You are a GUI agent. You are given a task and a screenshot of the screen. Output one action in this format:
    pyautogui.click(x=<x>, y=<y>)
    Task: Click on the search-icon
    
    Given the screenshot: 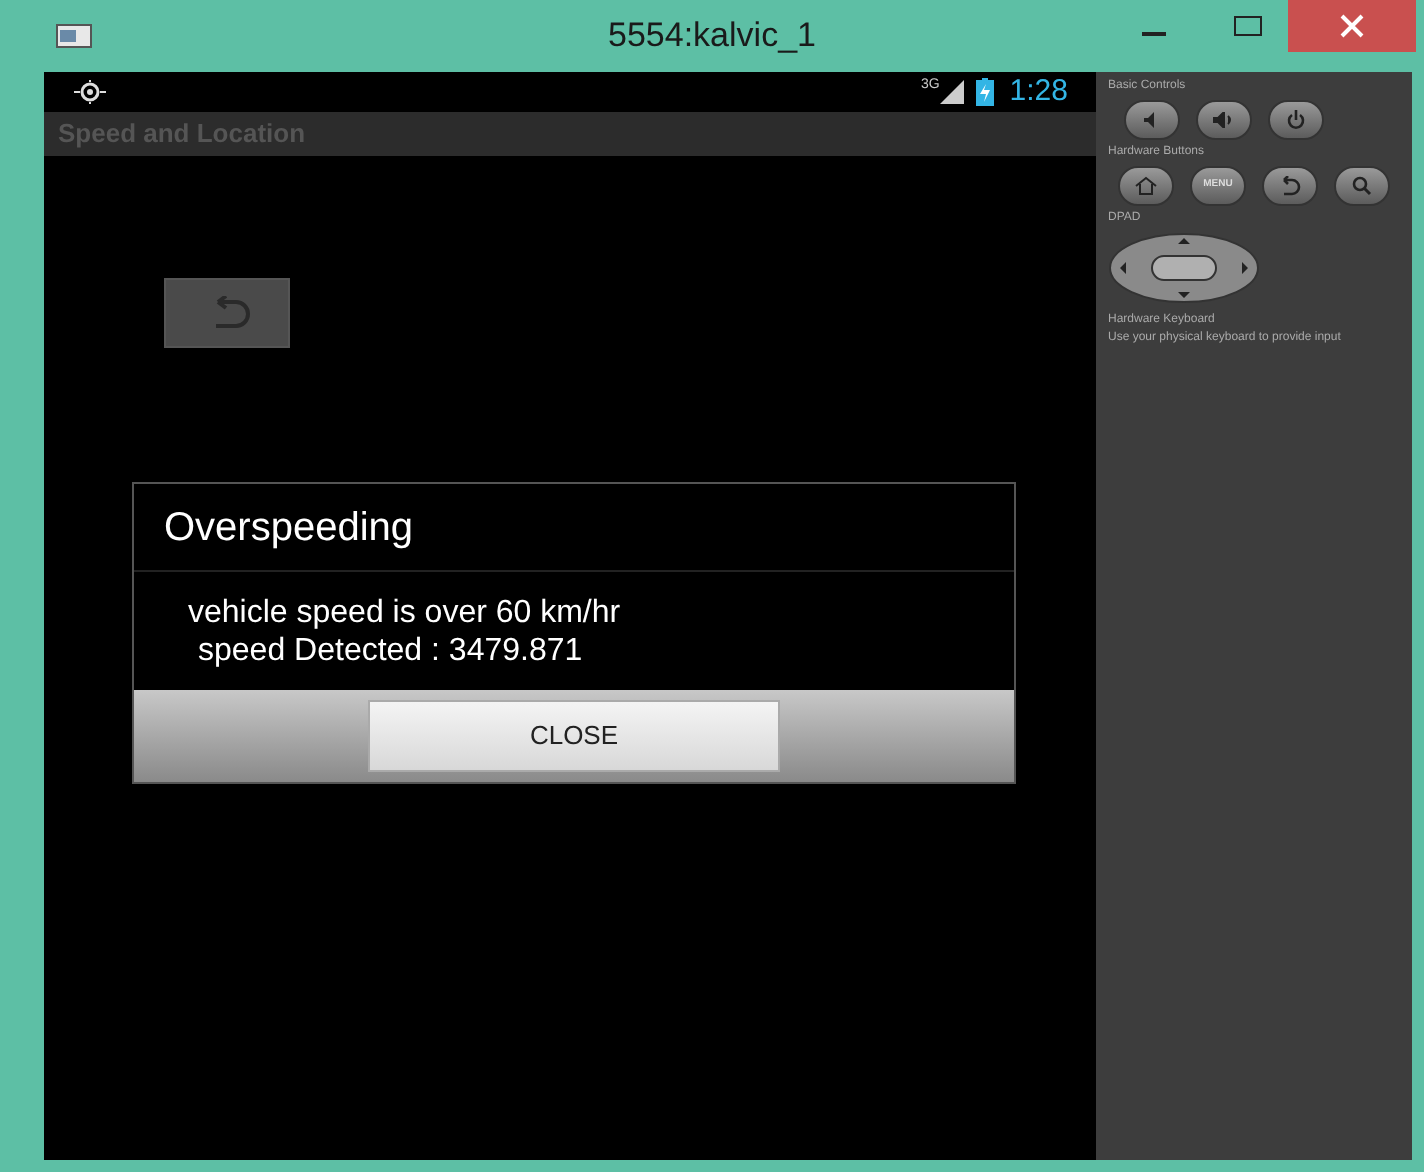 What is the action you would take?
    pyautogui.click(x=1362, y=186)
    